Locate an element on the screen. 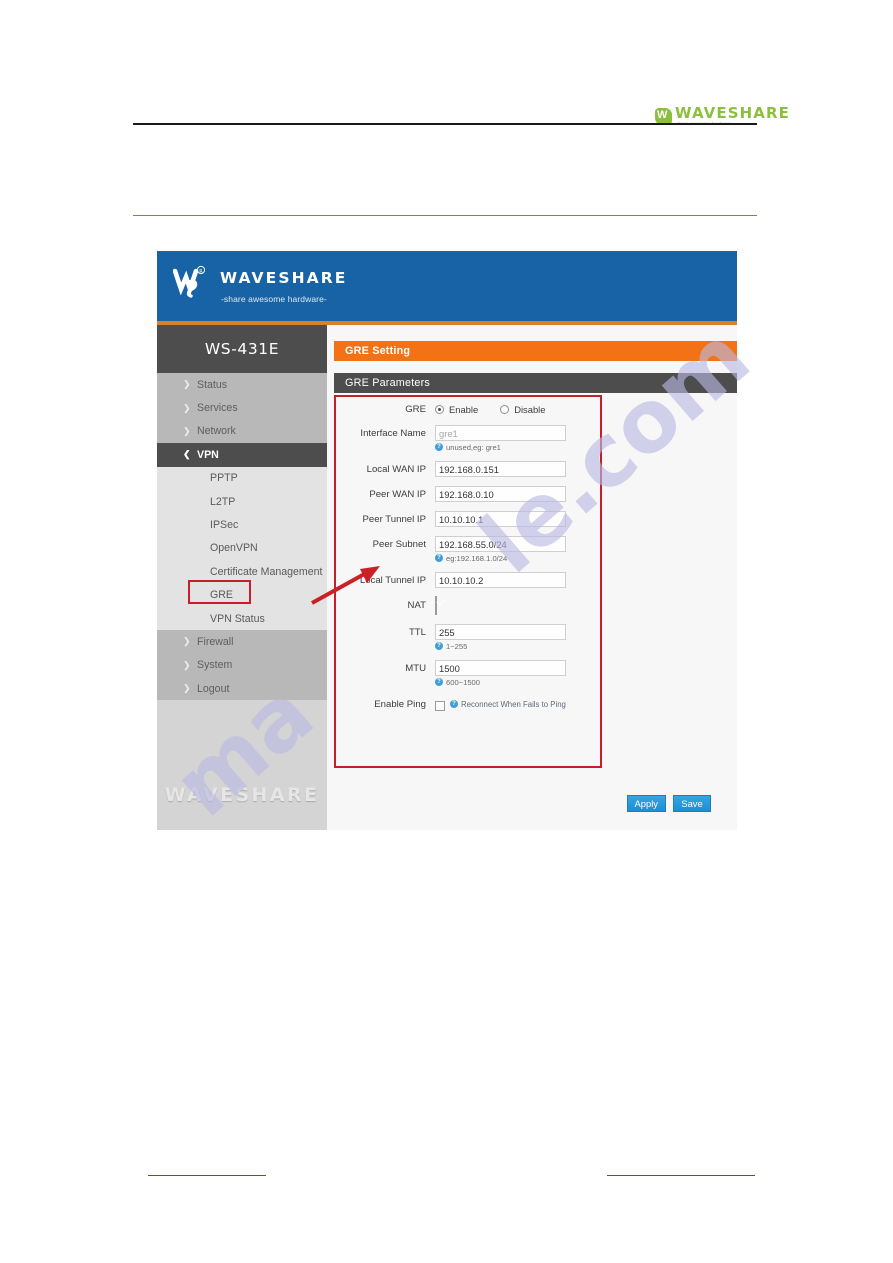  sidebar-item-label: Certificate Management is located at coordinates (266, 571).